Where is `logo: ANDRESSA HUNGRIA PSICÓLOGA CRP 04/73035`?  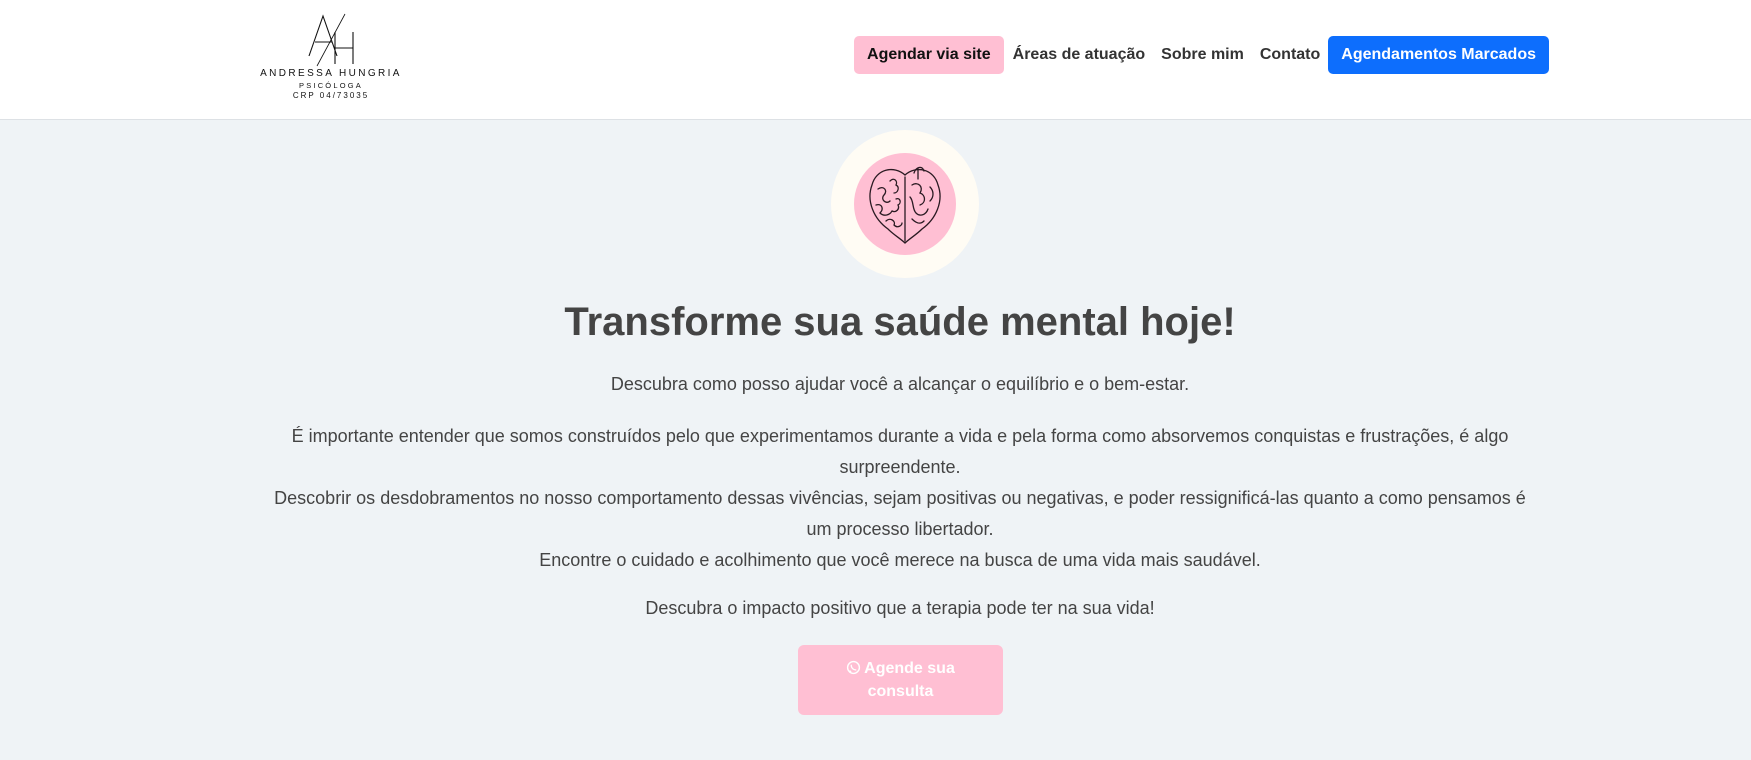 logo: ANDRESSA HUNGRIA PSICÓLOGA CRP 04/73035 is located at coordinates (331, 57).